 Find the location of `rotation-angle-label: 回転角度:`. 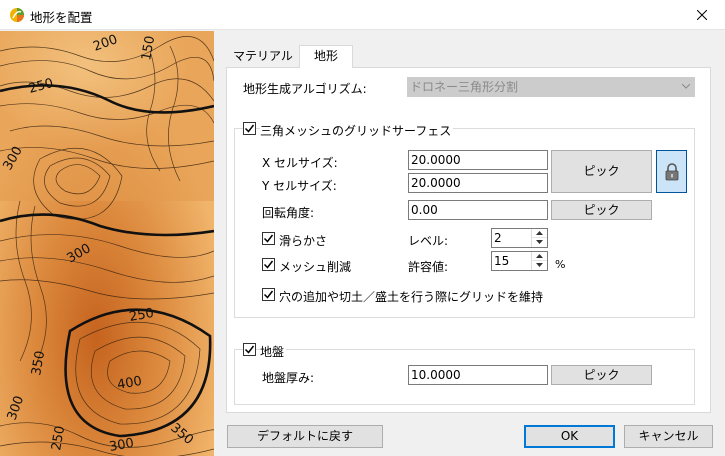

rotation-angle-label: 回転角度: is located at coordinates (288, 213).